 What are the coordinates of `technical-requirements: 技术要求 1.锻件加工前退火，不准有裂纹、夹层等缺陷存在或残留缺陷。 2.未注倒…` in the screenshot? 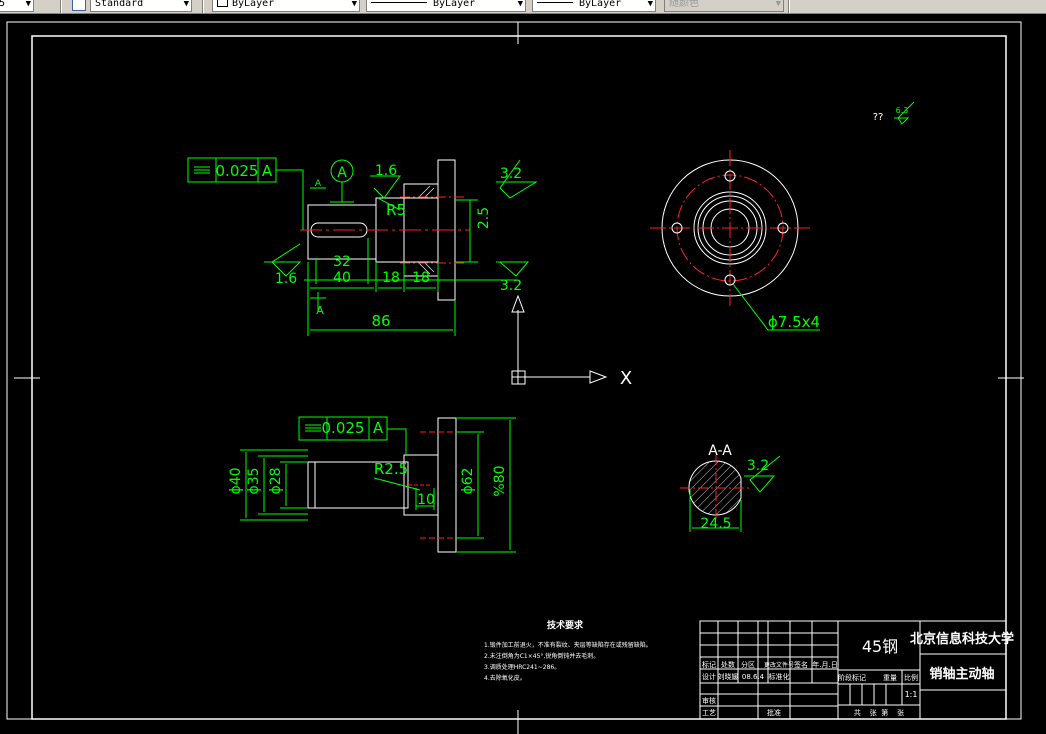 It's located at (568, 650).